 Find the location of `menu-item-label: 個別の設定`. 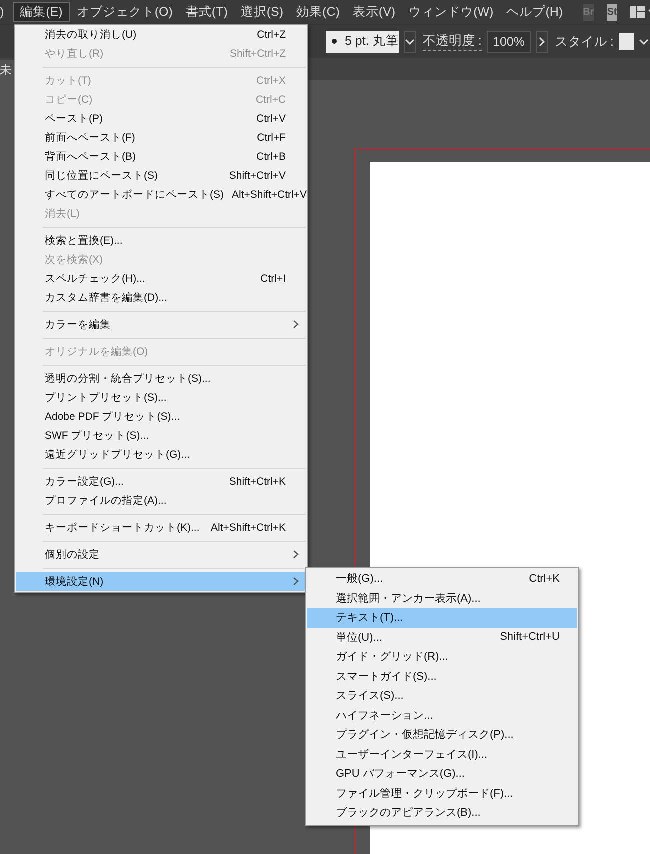

menu-item-label: 個別の設定 is located at coordinates (73, 555).